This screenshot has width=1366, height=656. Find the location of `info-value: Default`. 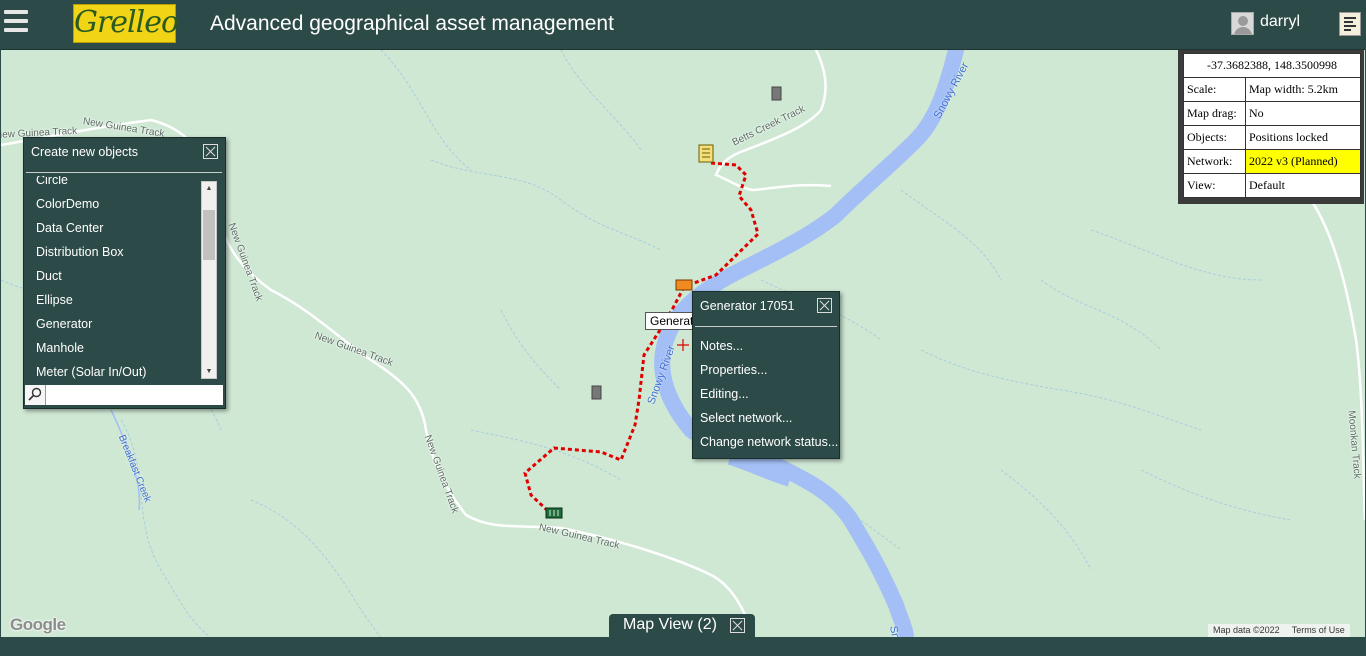

info-value: Default is located at coordinates (1303, 185).